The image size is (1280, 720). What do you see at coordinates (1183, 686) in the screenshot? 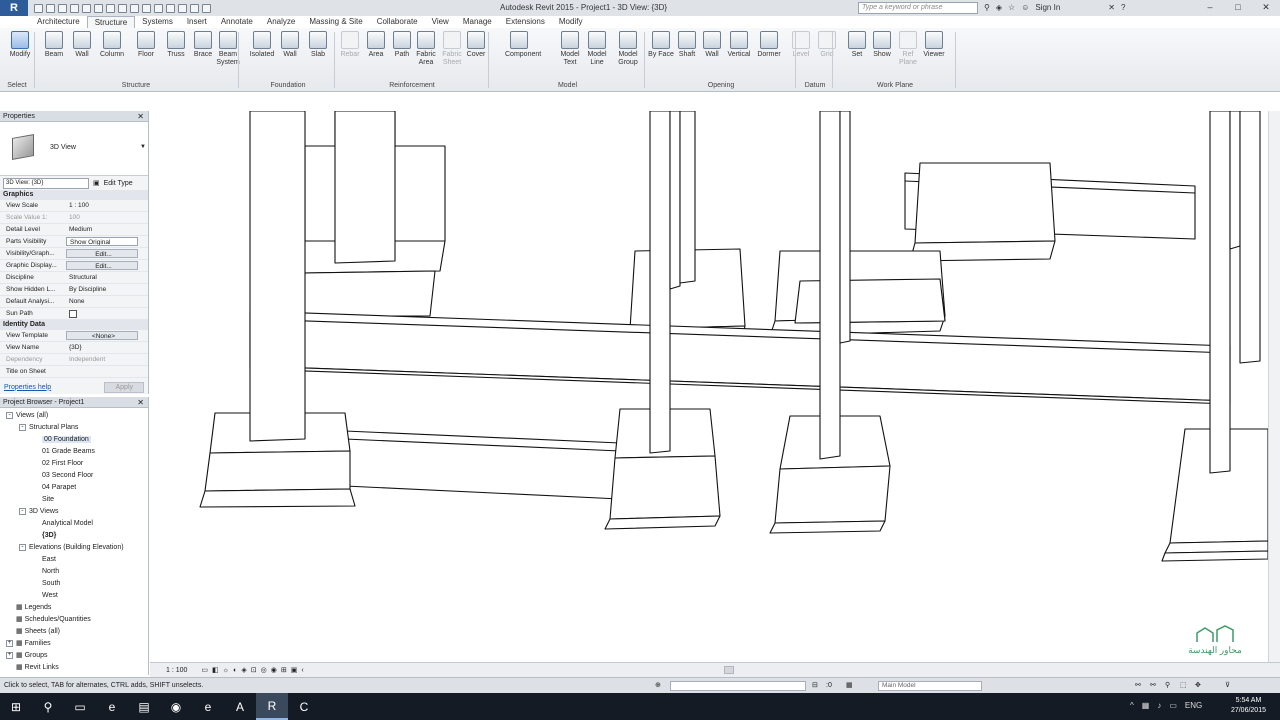
I see `select-by-face-icon: ⬚` at bounding box center [1183, 686].